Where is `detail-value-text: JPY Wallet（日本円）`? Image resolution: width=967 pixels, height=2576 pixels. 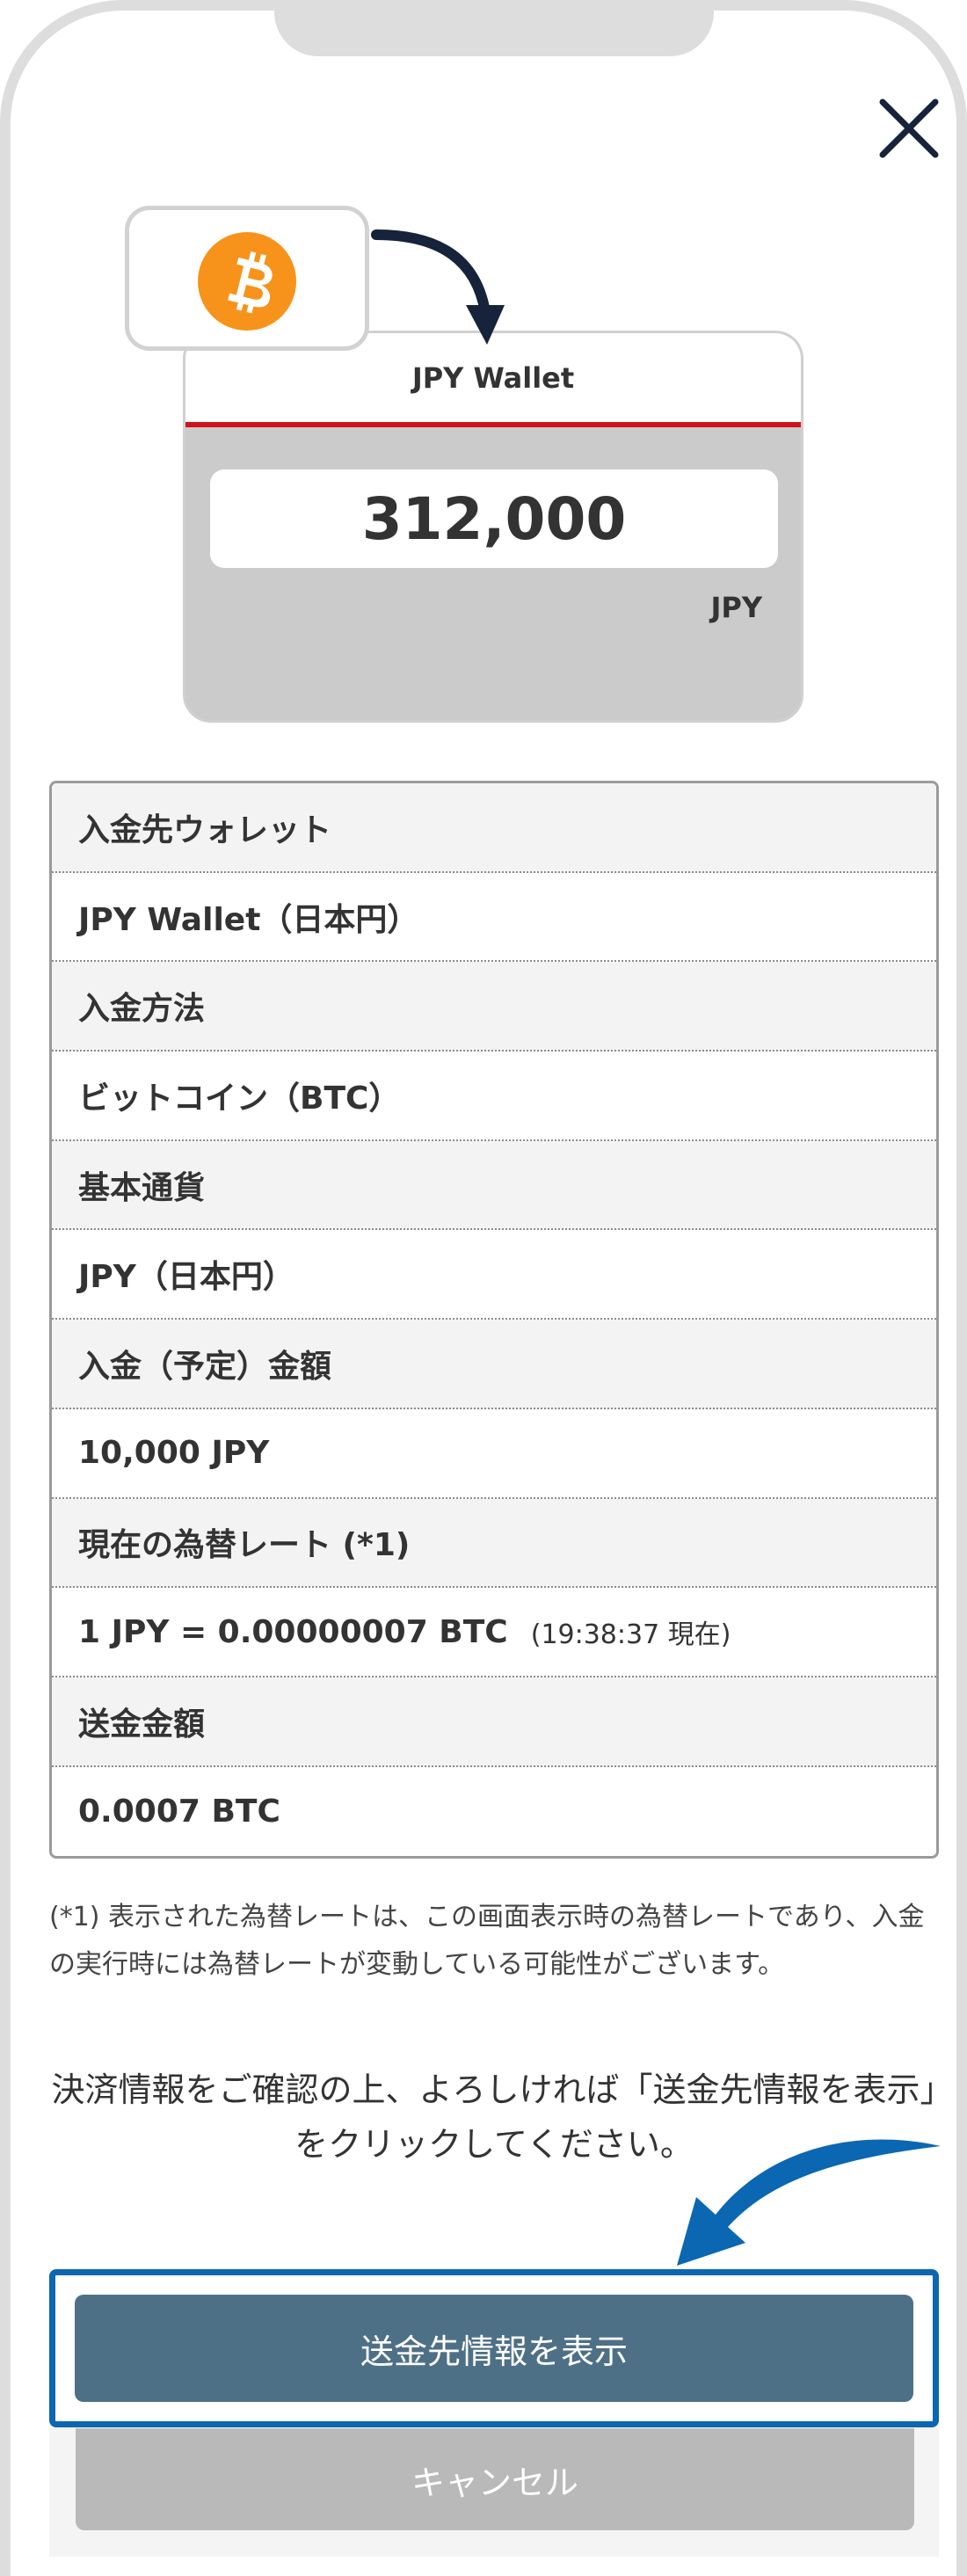
detail-value-text: JPY Wallet（日本円） is located at coordinates (248, 919).